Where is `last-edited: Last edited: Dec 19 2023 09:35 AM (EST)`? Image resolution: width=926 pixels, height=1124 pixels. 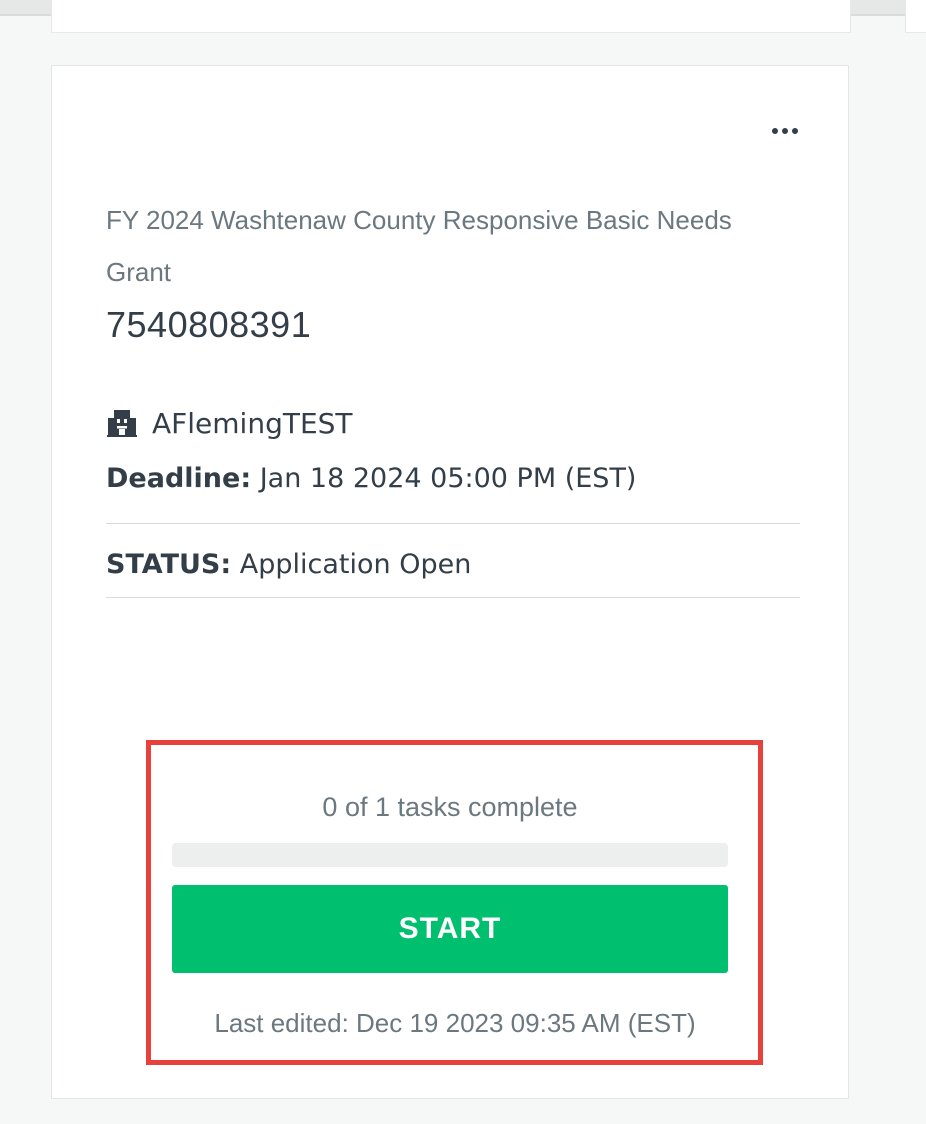 last-edited: Last edited: Dec 19 2023 09:35 AM (EST) is located at coordinates (455, 1023).